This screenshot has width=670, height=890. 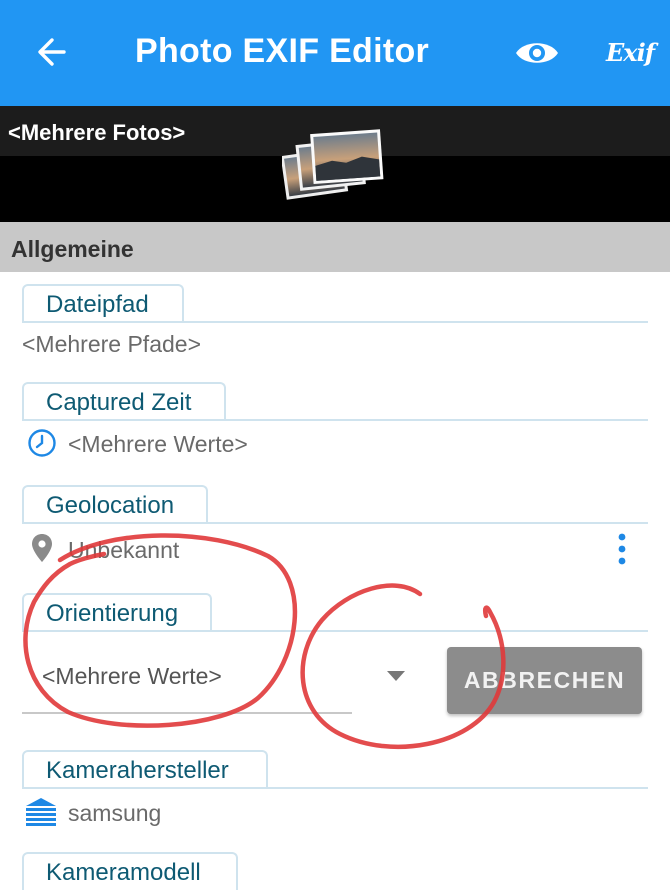 What do you see at coordinates (111, 344) in the screenshot?
I see `filepath-value: <Mehrere Pfade>` at bounding box center [111, 344].